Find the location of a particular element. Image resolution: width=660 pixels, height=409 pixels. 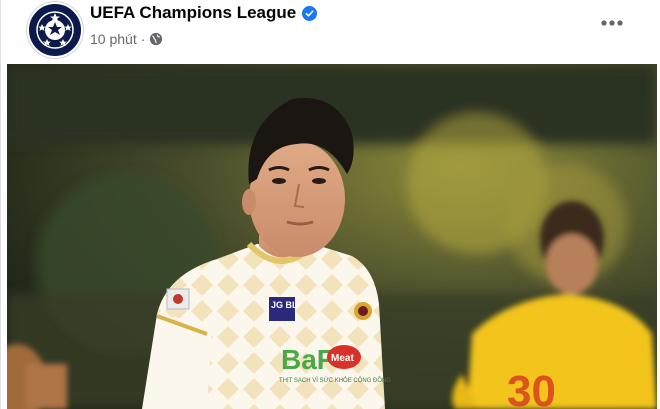

opponent-number: 30 is located at coordinates (531, 388).